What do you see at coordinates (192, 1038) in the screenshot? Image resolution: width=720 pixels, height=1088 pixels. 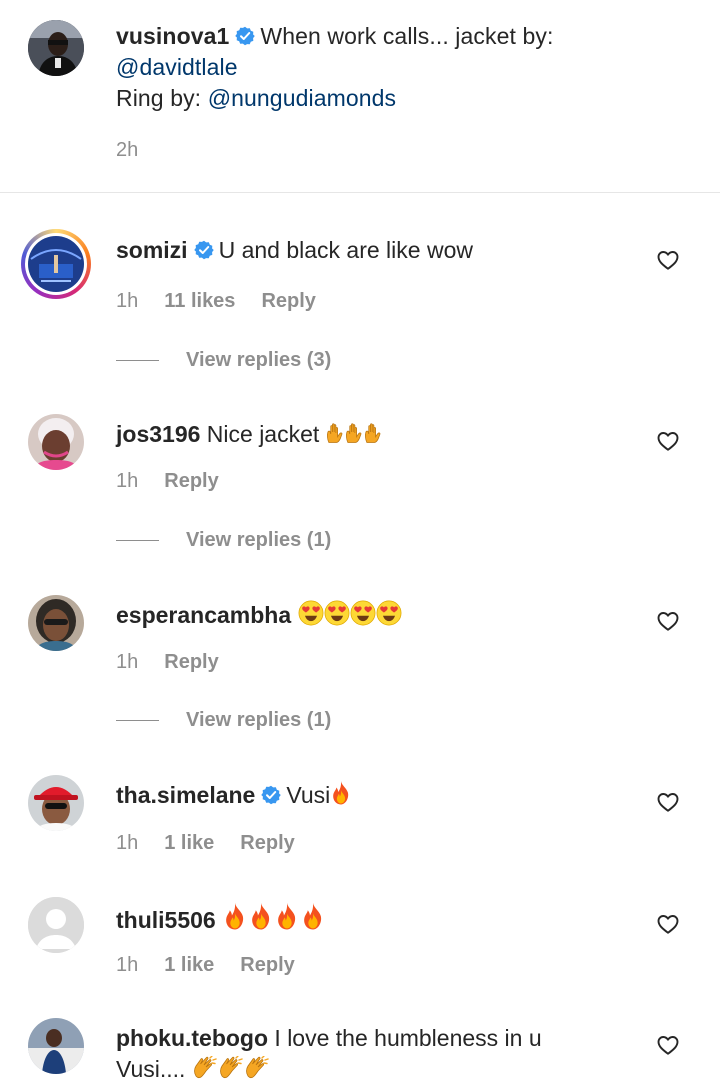 I see `comment-username: phoku.tebogo` at bounding box center [192, 1038].